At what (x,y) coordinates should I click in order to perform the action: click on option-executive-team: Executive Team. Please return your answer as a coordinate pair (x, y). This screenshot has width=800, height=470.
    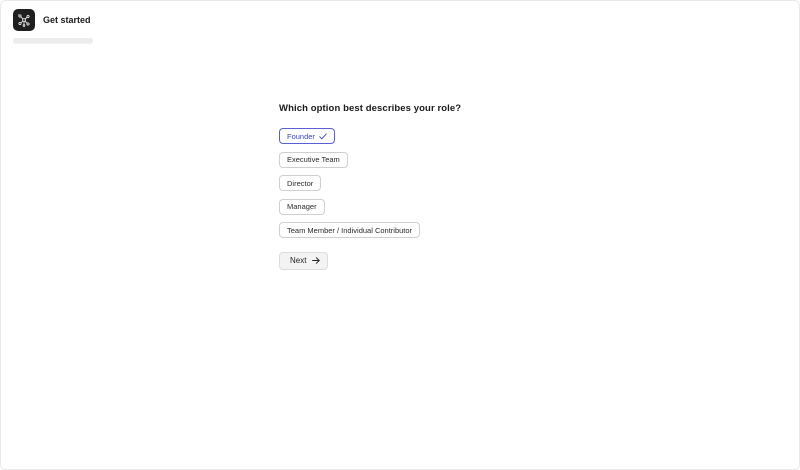
    Looking at the image, I should click on (313, 159).